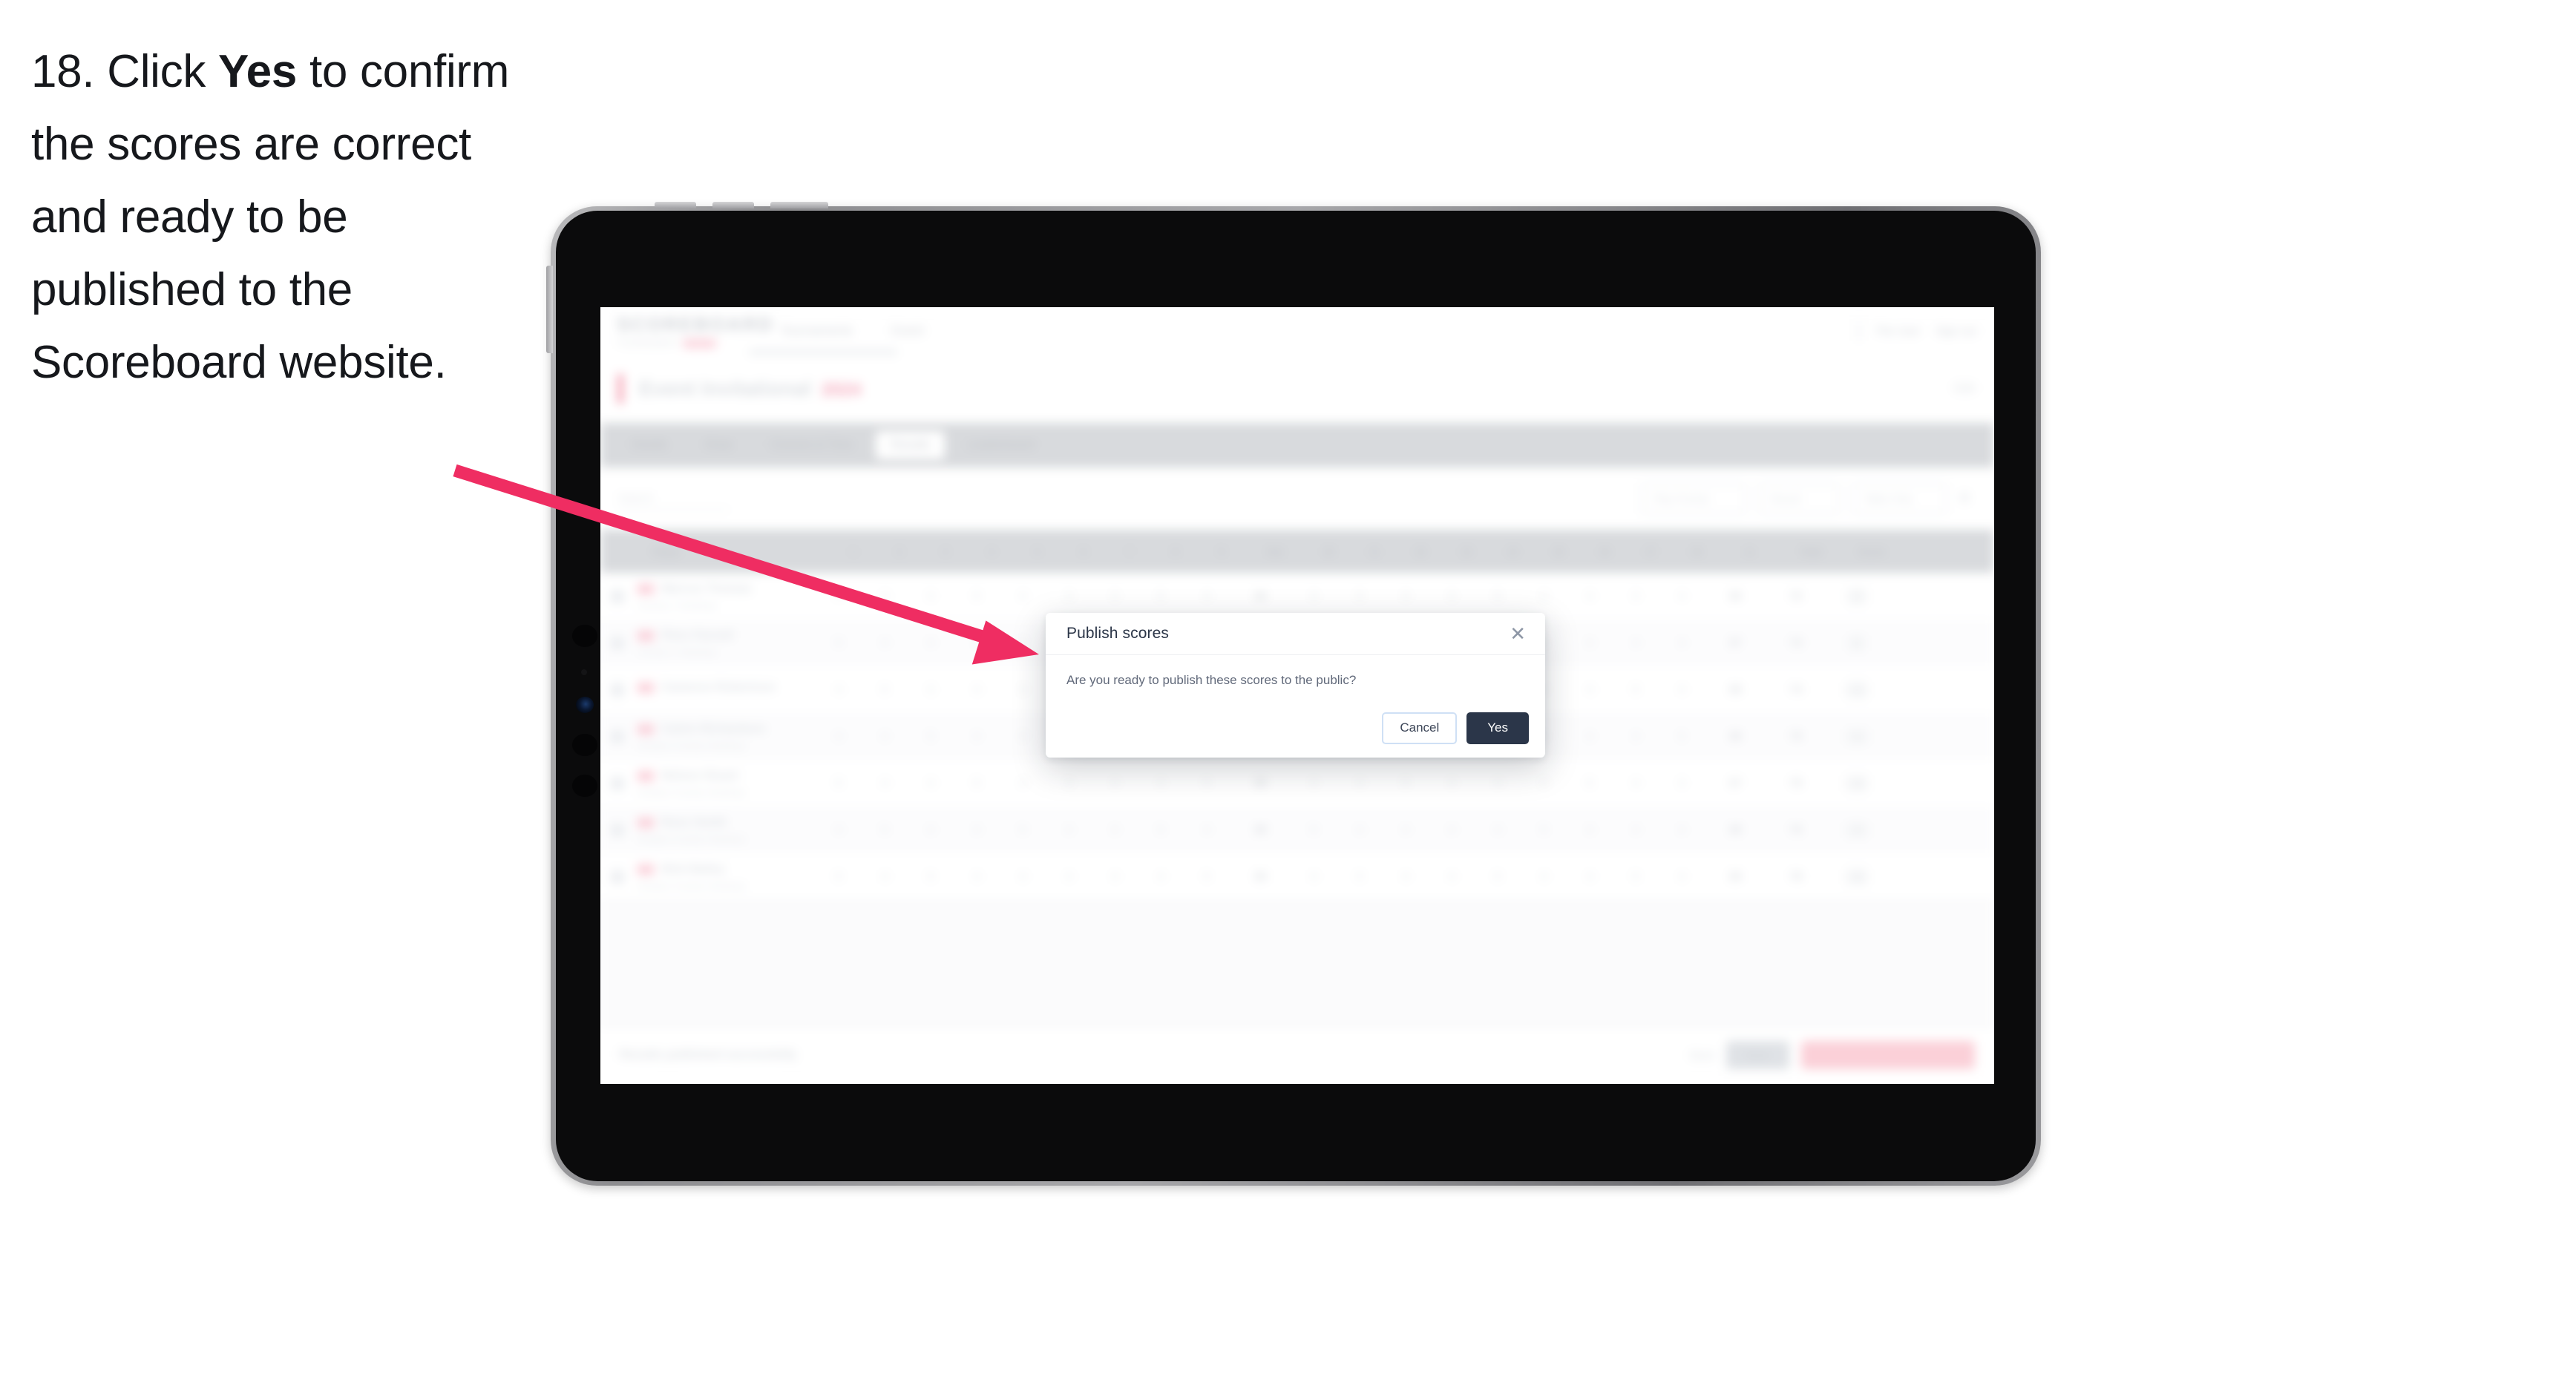  Describe the element at coordinates (1084, 551) in the screenshot. I see `column-header: 6` at that location.